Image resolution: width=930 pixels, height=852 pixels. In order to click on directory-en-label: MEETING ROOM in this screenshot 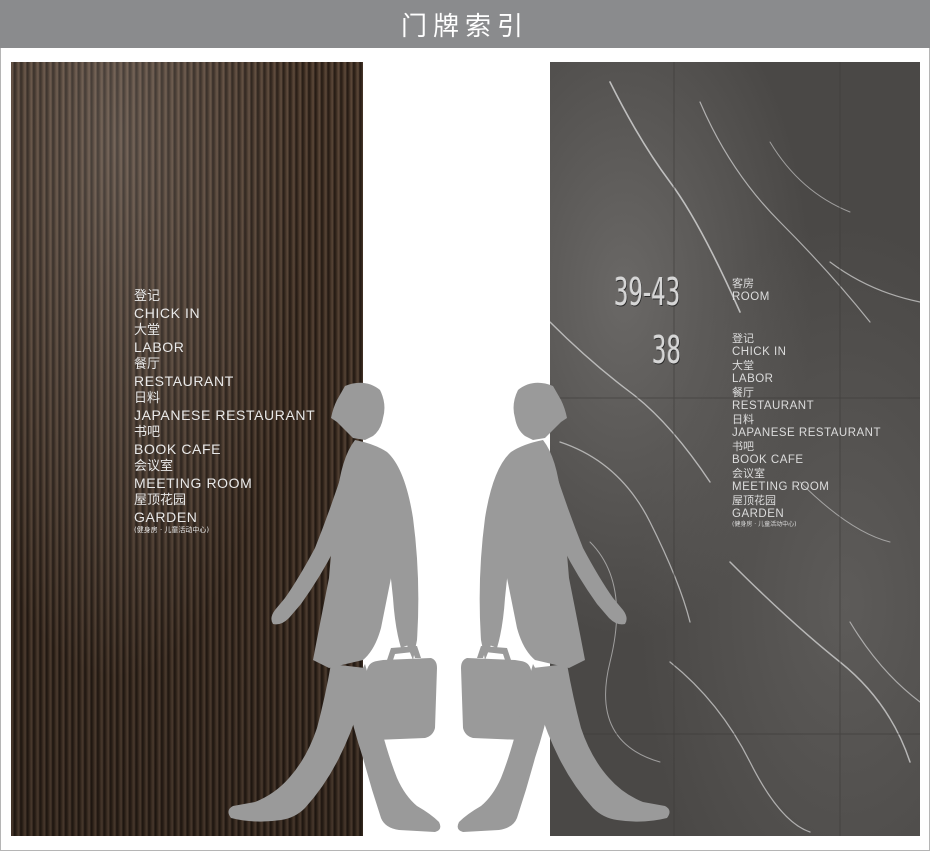, I will do `click(781, 486)`.